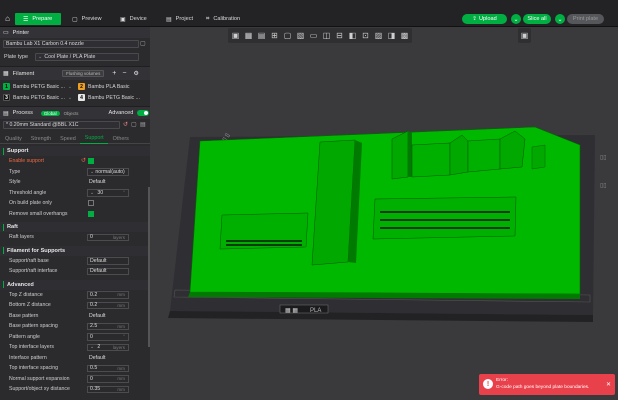  I want to click on printer-name: Bambu Lab X1 Carbon 0.4 nozzle, so click(45, 44).